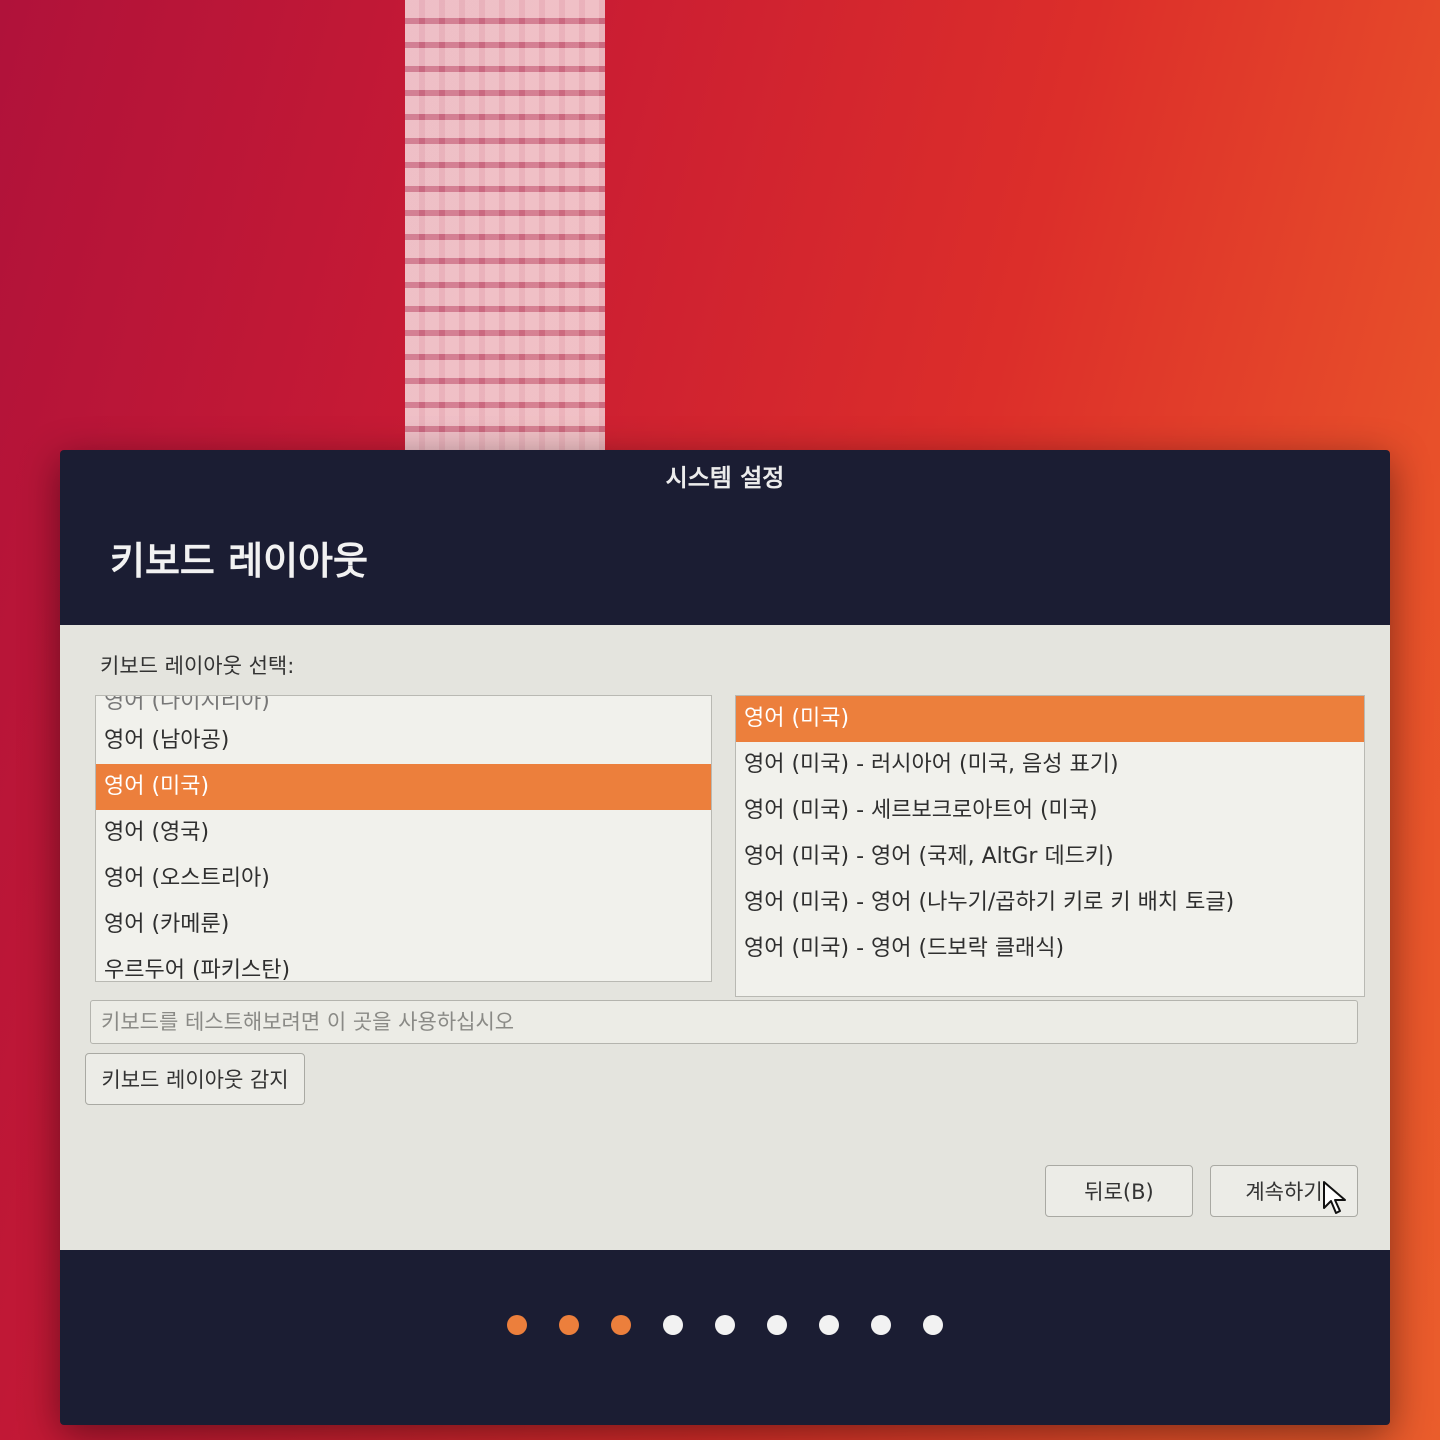 Image resolution: width=1440 pixels, height=1440 pixels. Describe the element at coordinates (403, 879) in the screenshot. I see `list-item: 영어 (오스트리아)` at that location.